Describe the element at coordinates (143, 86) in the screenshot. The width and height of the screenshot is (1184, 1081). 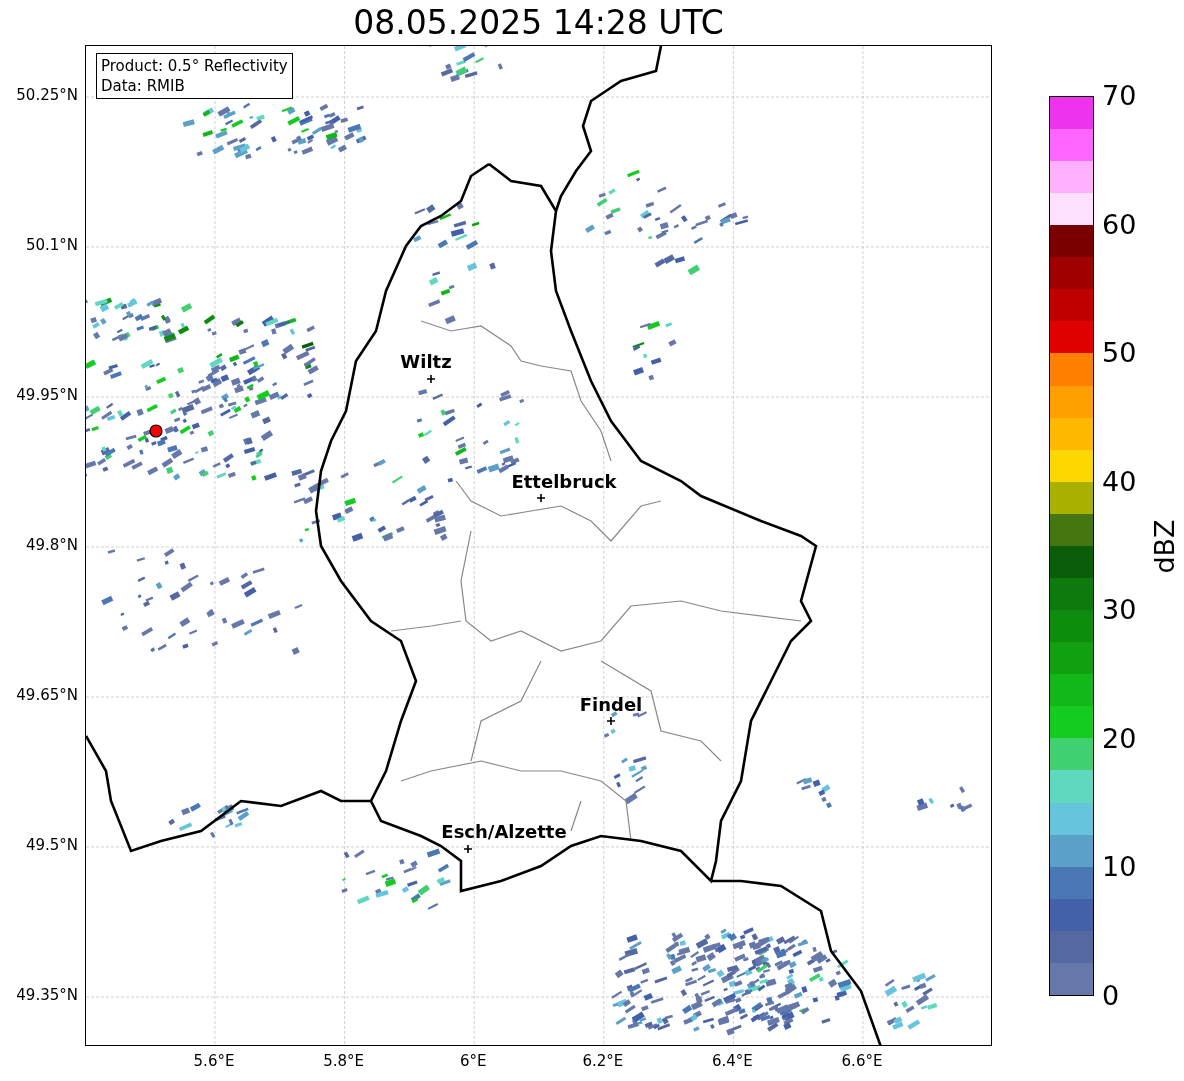
I see `info-text: Data: RMIB` at that location.